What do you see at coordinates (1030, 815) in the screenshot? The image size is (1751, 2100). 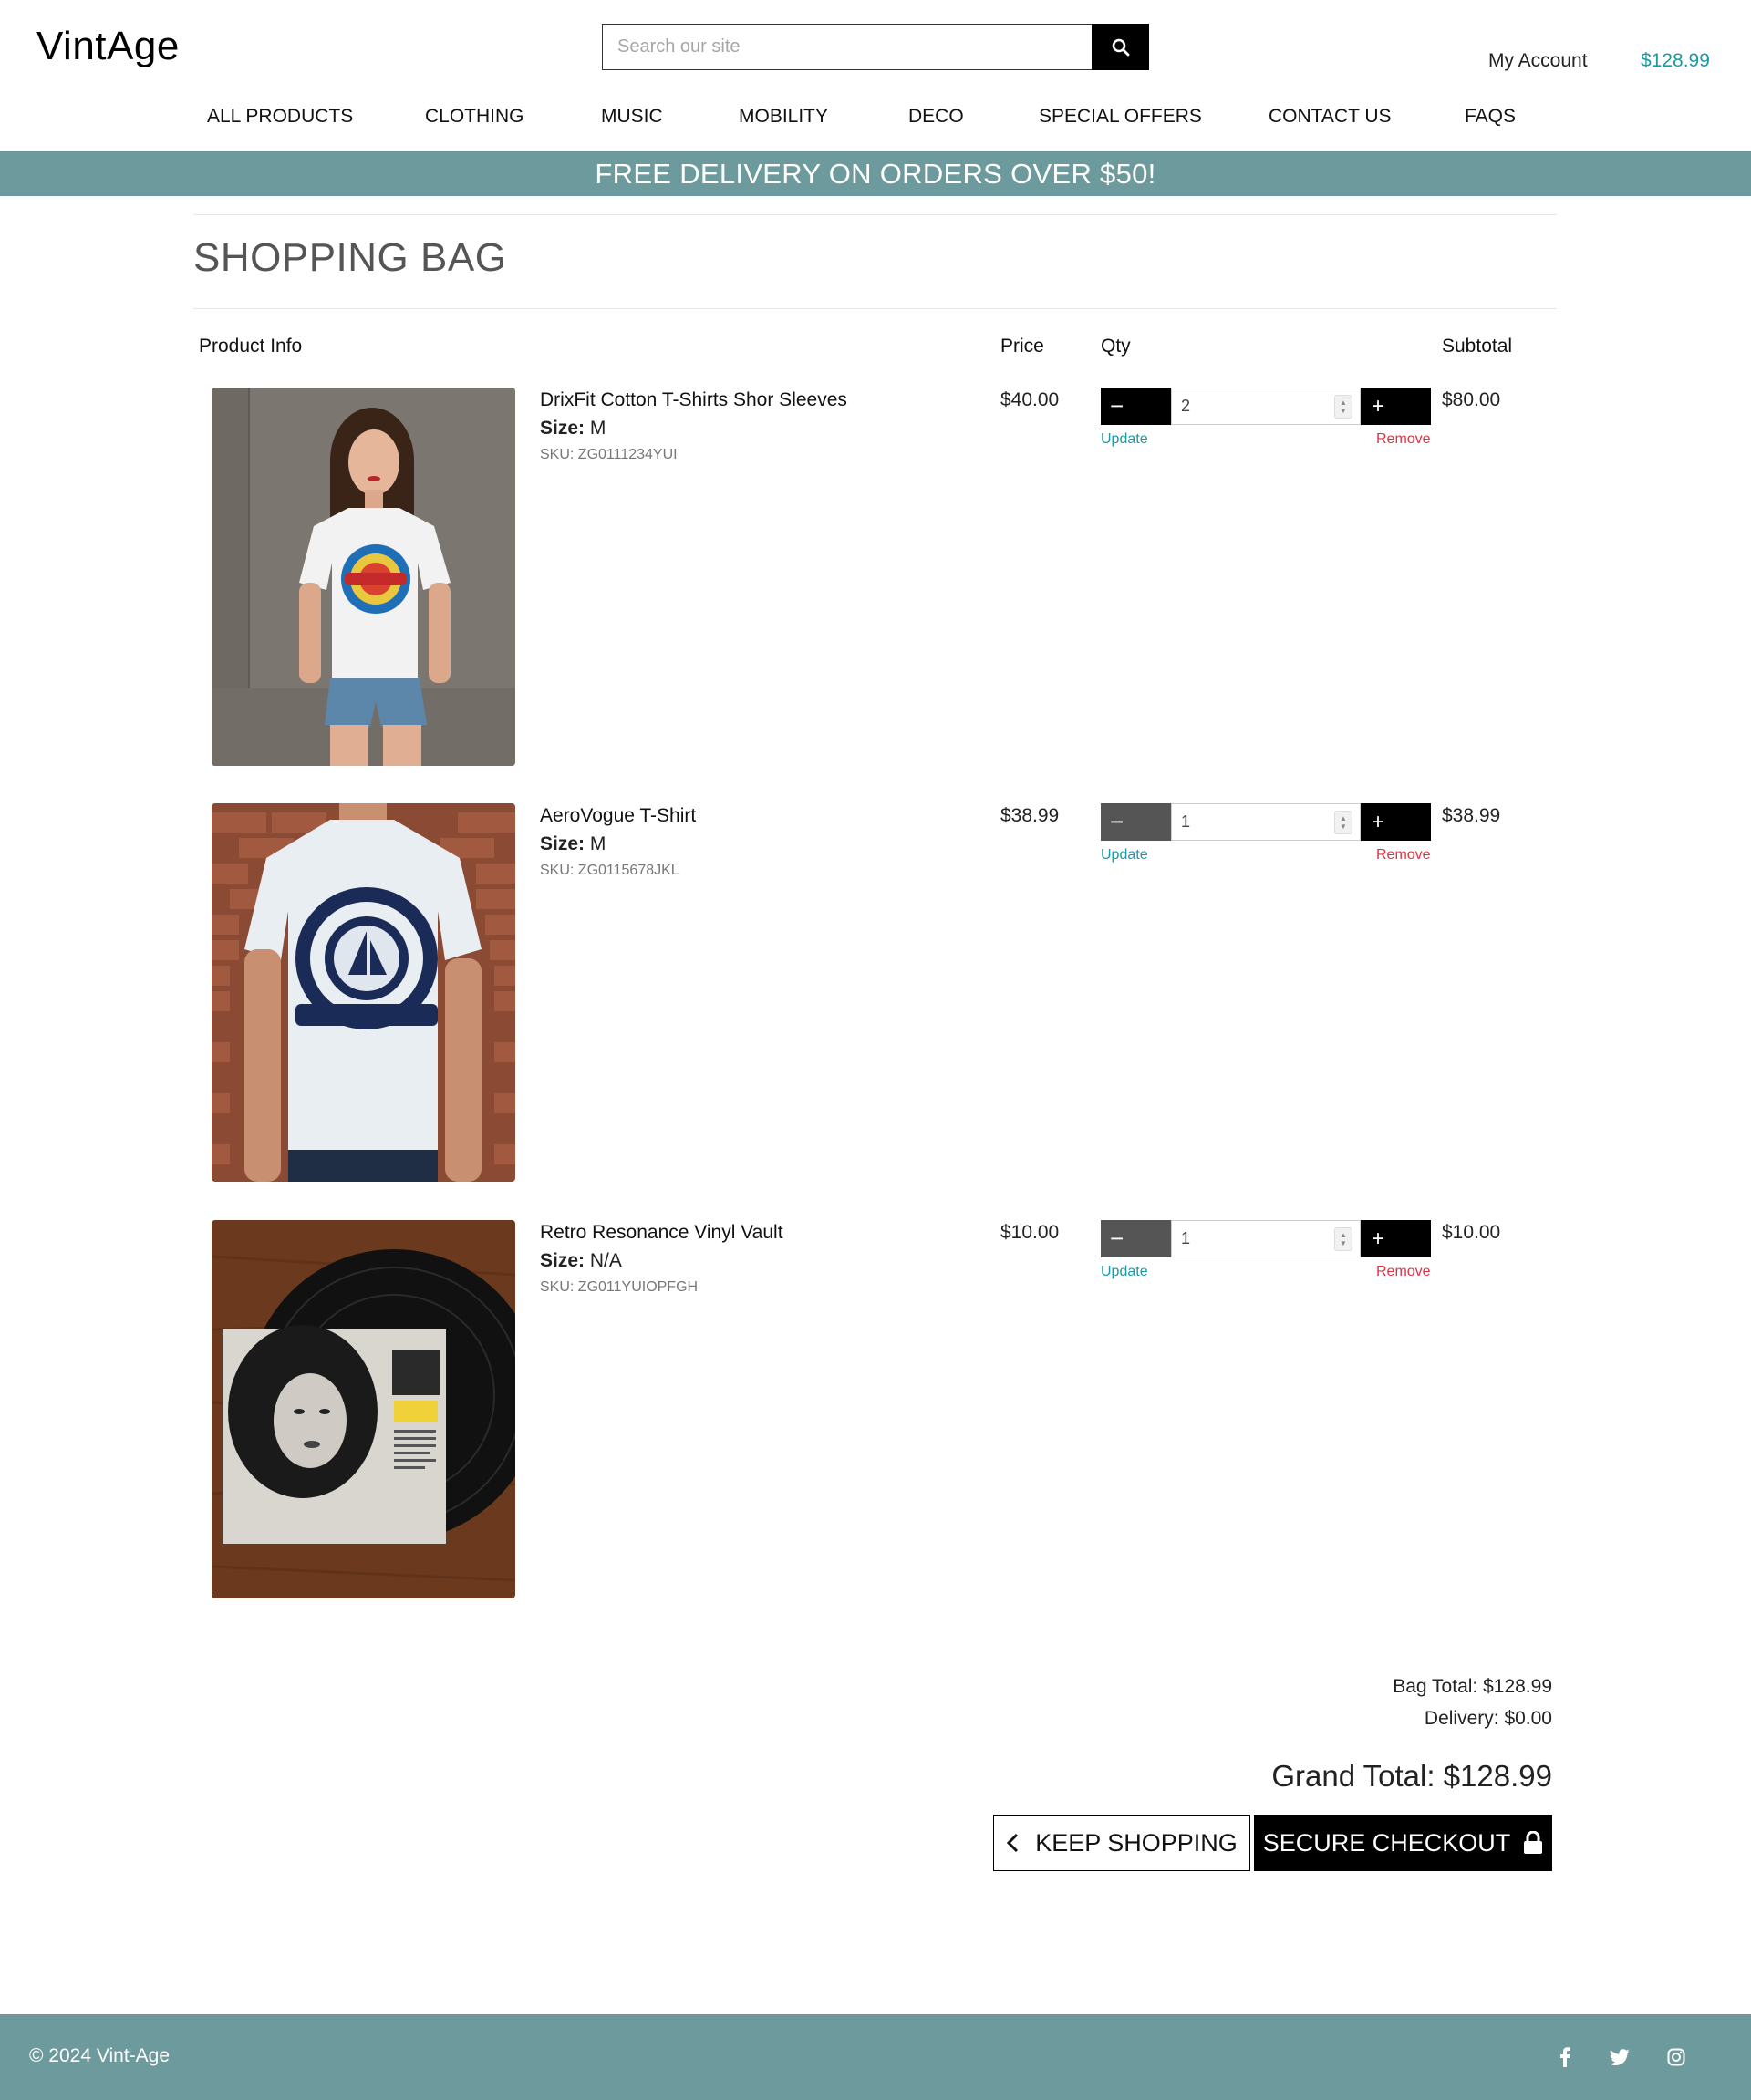 I see `product-price: $38.99` at bounding box center [1030, 815].